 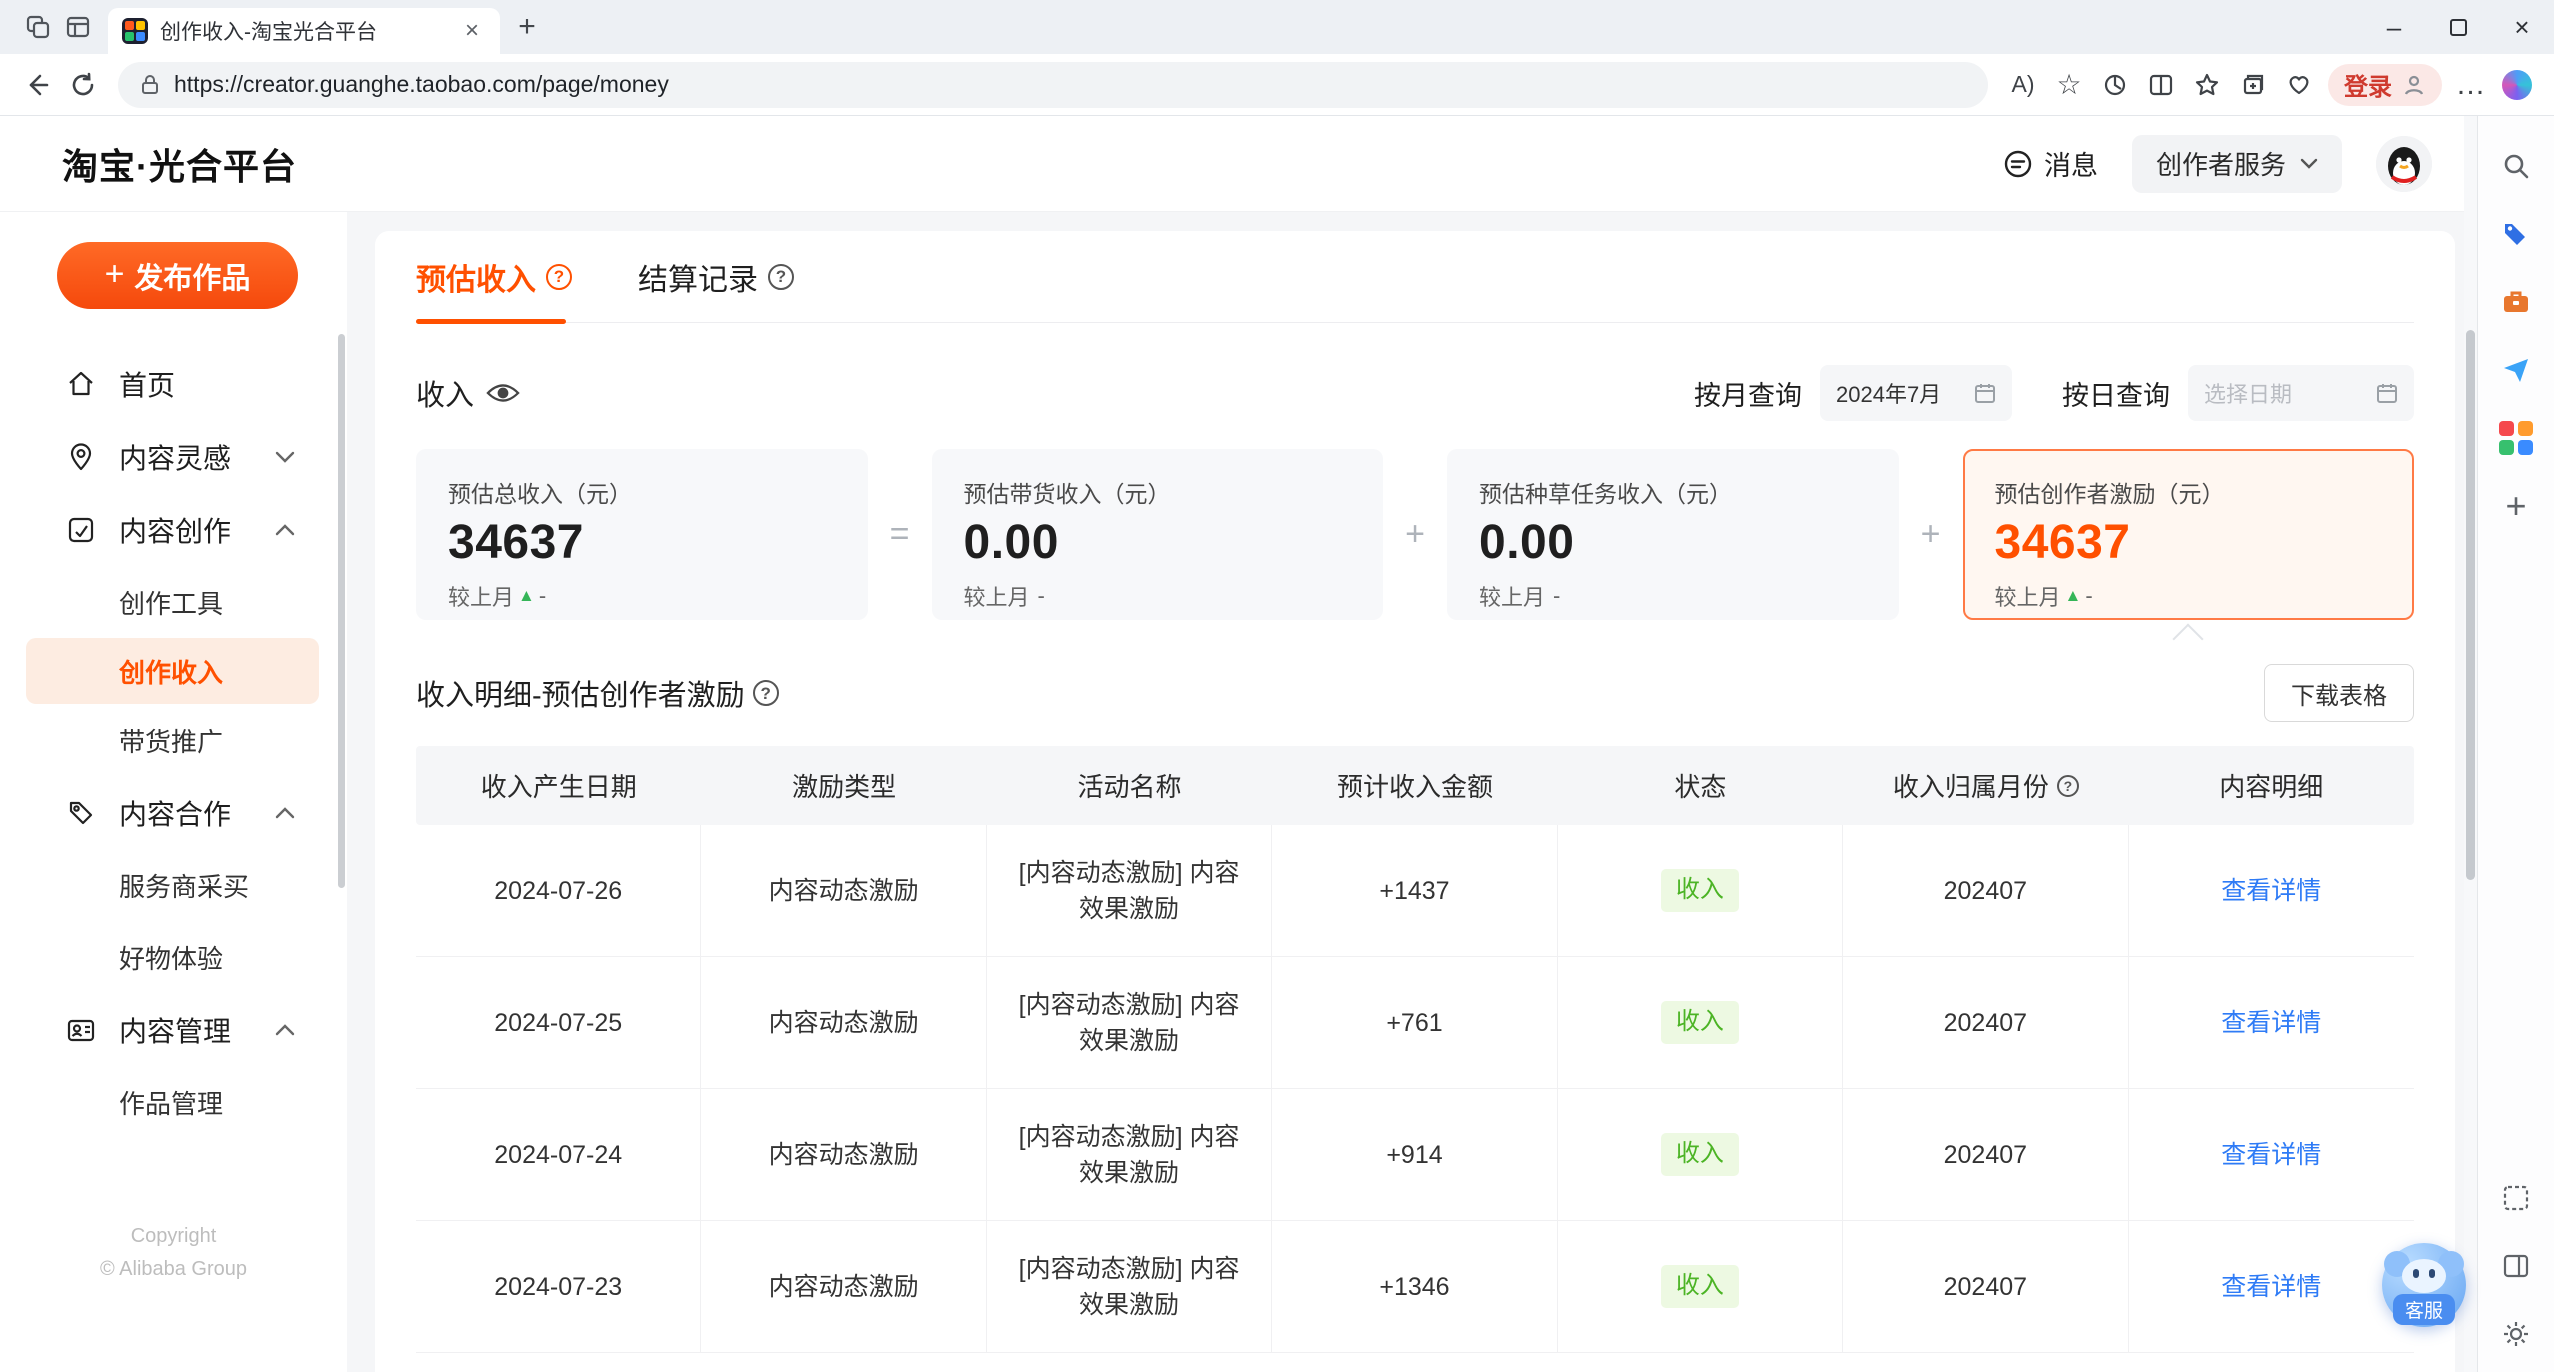 I want to click on column-header: 收入归属月份 ?, so click(x=1985, y=785).